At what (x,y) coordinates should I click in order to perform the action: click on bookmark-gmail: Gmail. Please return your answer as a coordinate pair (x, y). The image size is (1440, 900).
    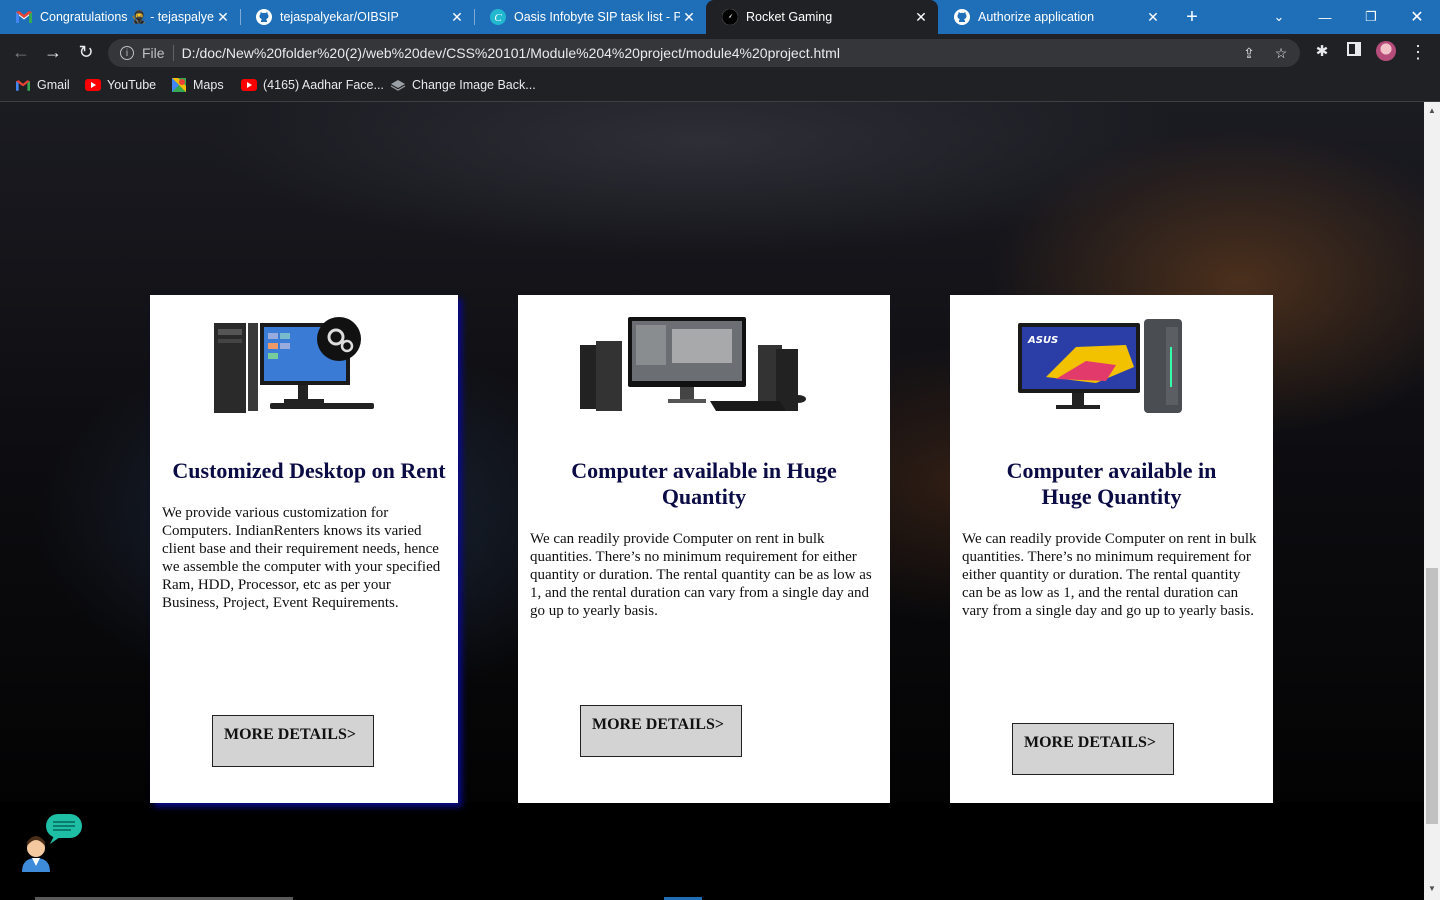
    Looking at the image, I should click on (42, 85).